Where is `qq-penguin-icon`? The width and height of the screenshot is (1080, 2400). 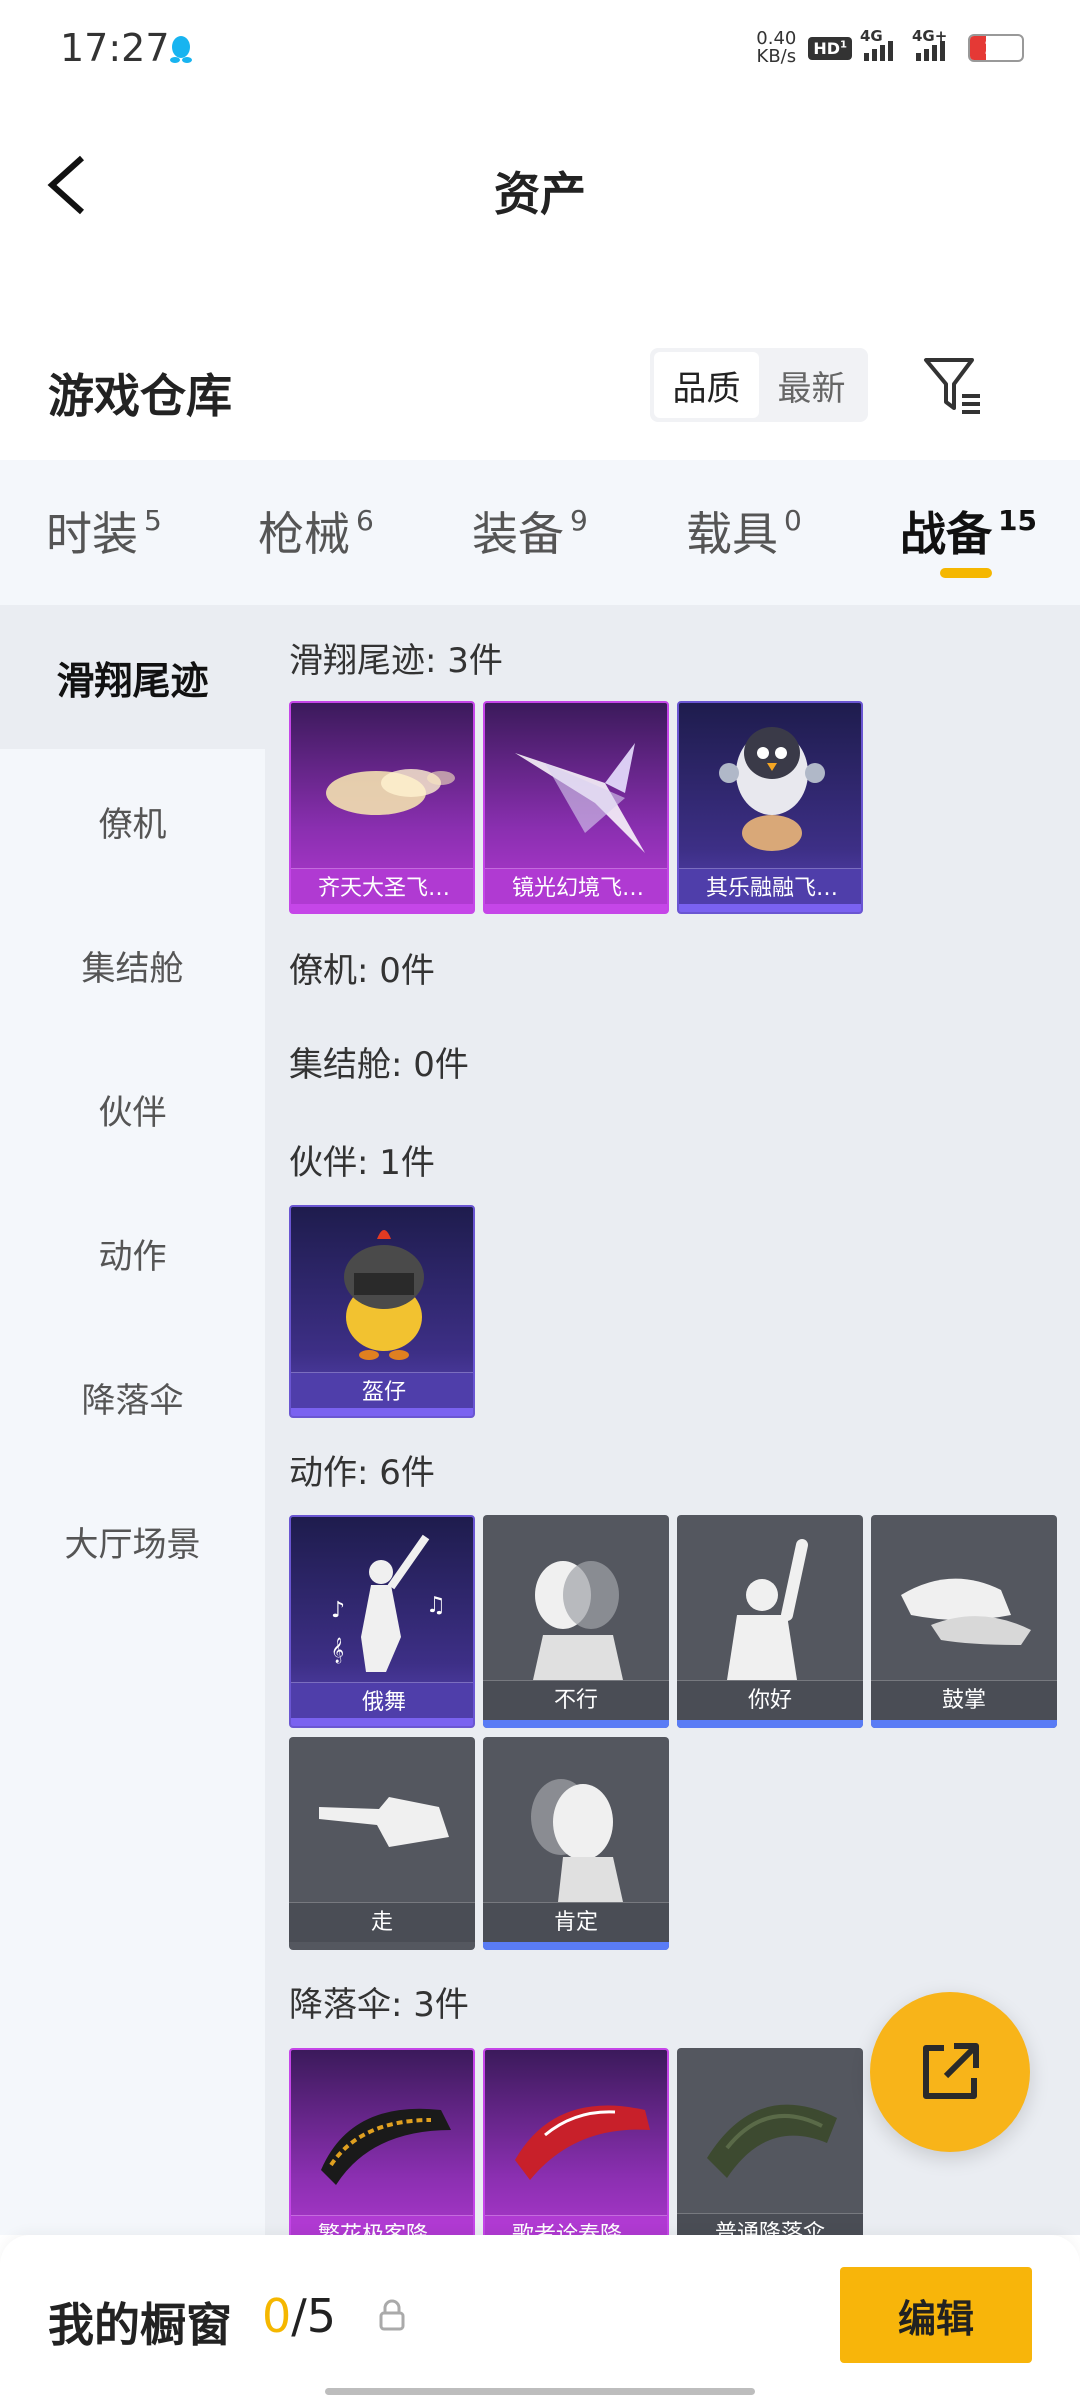 qq-penguin-icon is located at coordinates (181, 49).